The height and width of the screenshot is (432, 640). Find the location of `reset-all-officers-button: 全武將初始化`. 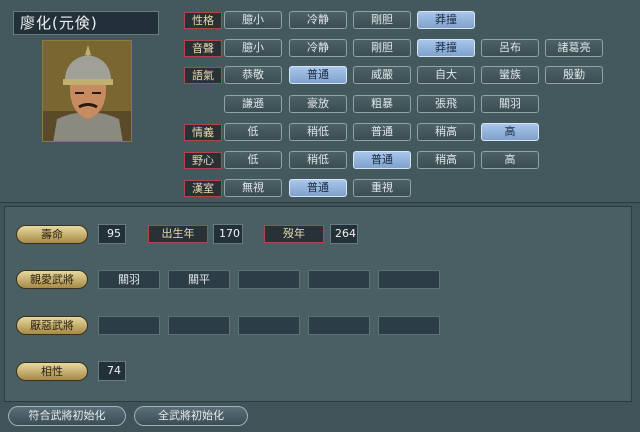

reset-all-officers-button: 全武將初始化 is located at coordinates (191, 416).